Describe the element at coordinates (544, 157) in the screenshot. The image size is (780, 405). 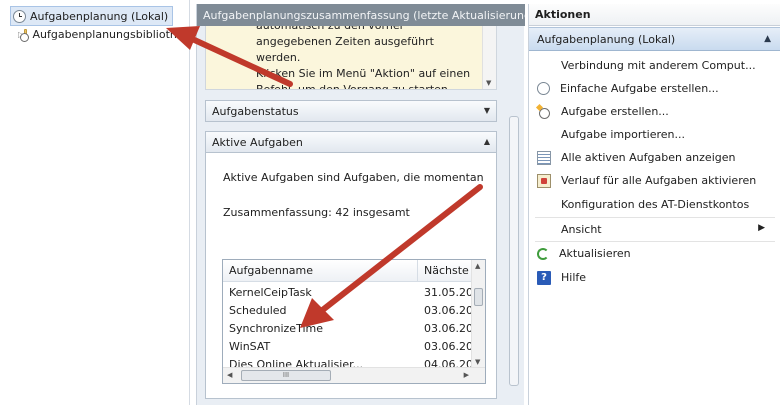
I see `list-icon` at that location.